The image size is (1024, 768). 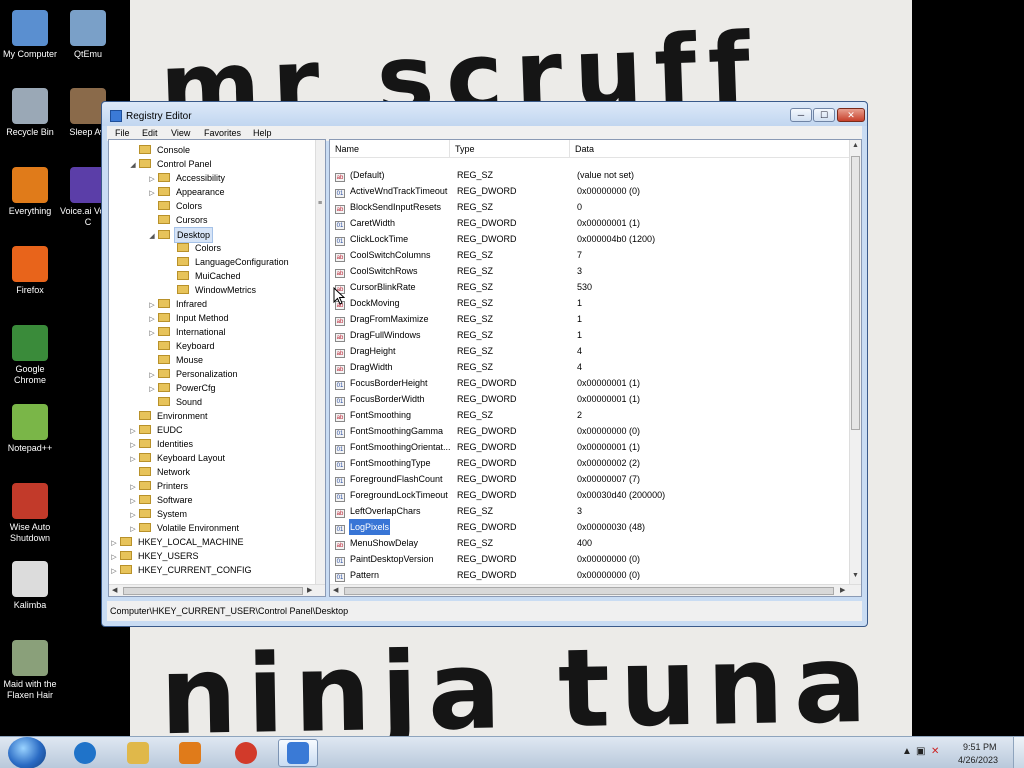 What do you see at coordinates (907, 751) in the screenshot?
I see `show-hidden-icons-icon: ▲` at bounding box center [907, 751].